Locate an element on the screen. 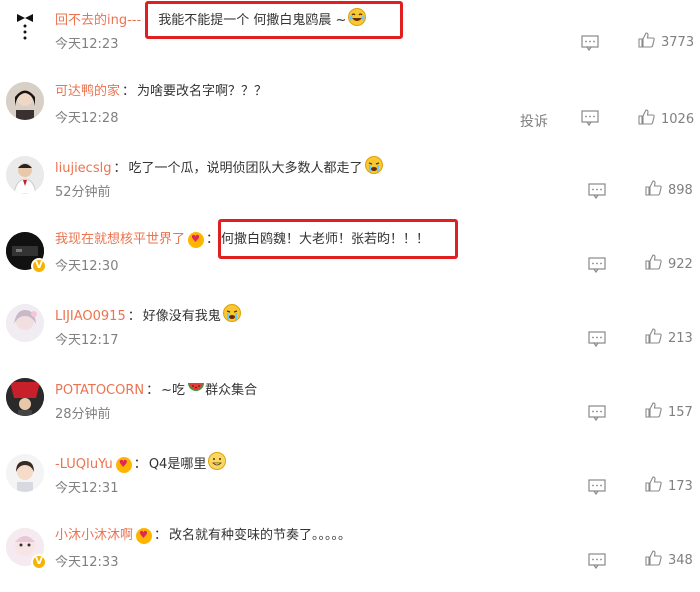  like-button: 213 is located at coordinates (669, 338).